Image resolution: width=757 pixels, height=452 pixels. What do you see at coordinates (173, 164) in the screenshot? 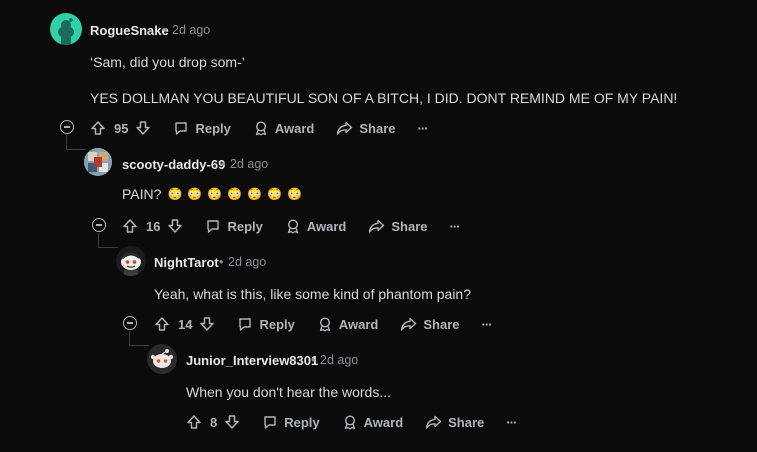
I see `username: scooty-daddy-69` at bounding box center [173, 164].